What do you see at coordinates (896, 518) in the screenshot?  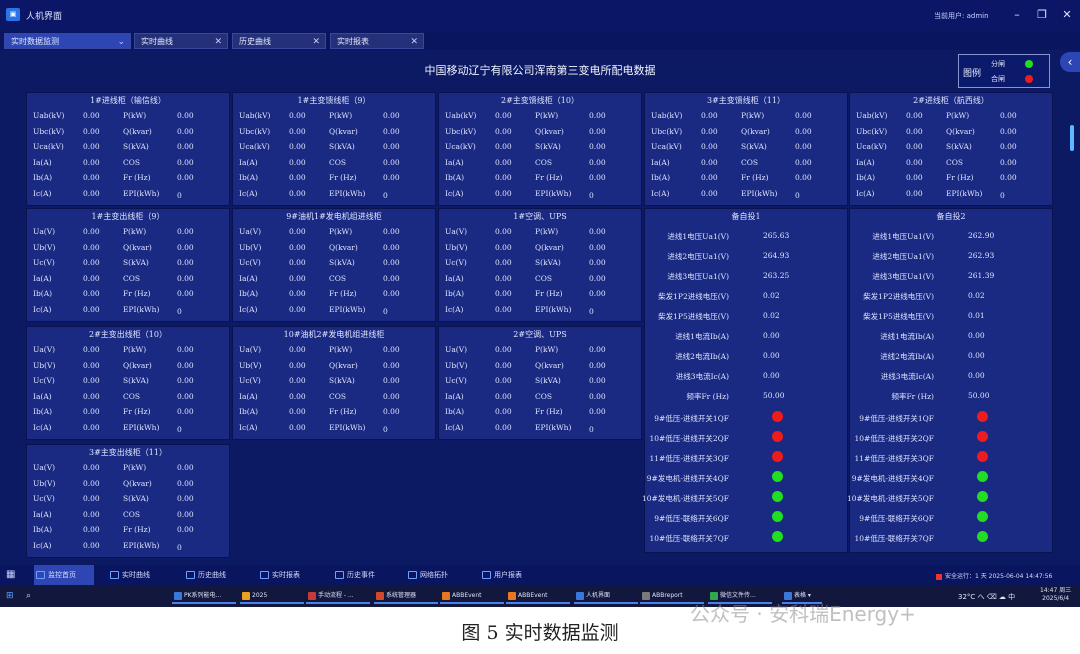 I see `switch-label: 9#低压-联络开关6QF` at bounding box center [896, 518].